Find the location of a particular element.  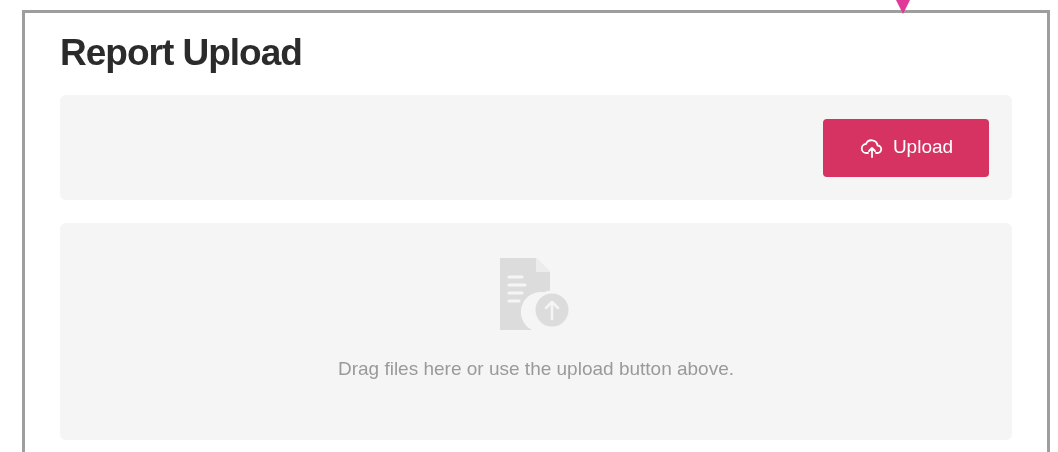

upload-button: Upload is located at coordinates (906, 147).